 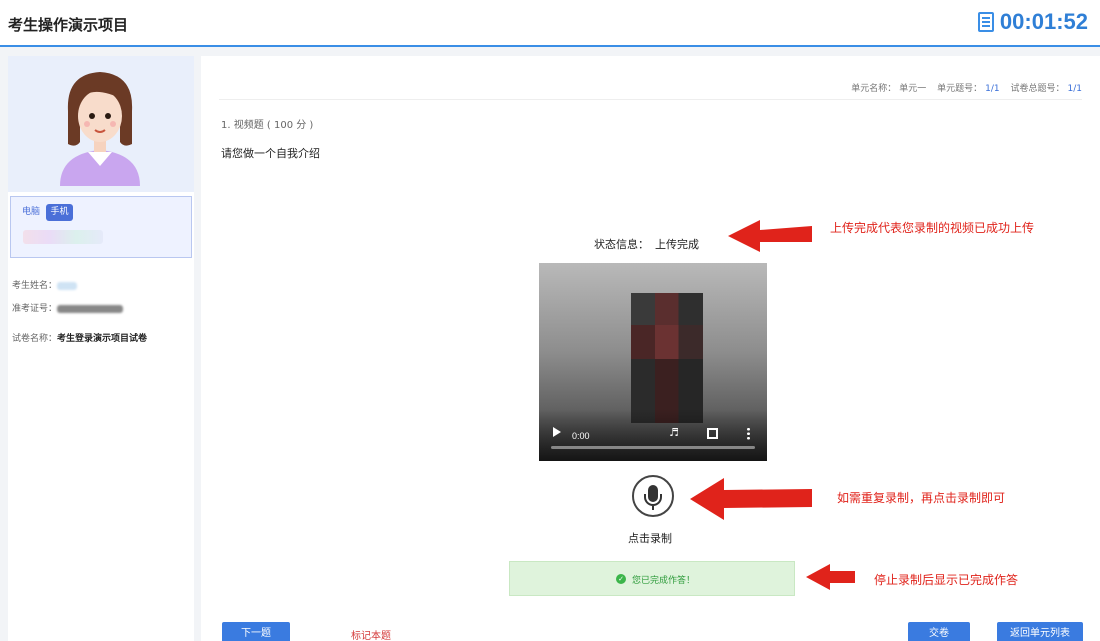 What do you see at coordinates (946, 580) in the screenshot?
I see `annotation-done: 停止录制后显示已完成作答` at bounding box center [946, 580].